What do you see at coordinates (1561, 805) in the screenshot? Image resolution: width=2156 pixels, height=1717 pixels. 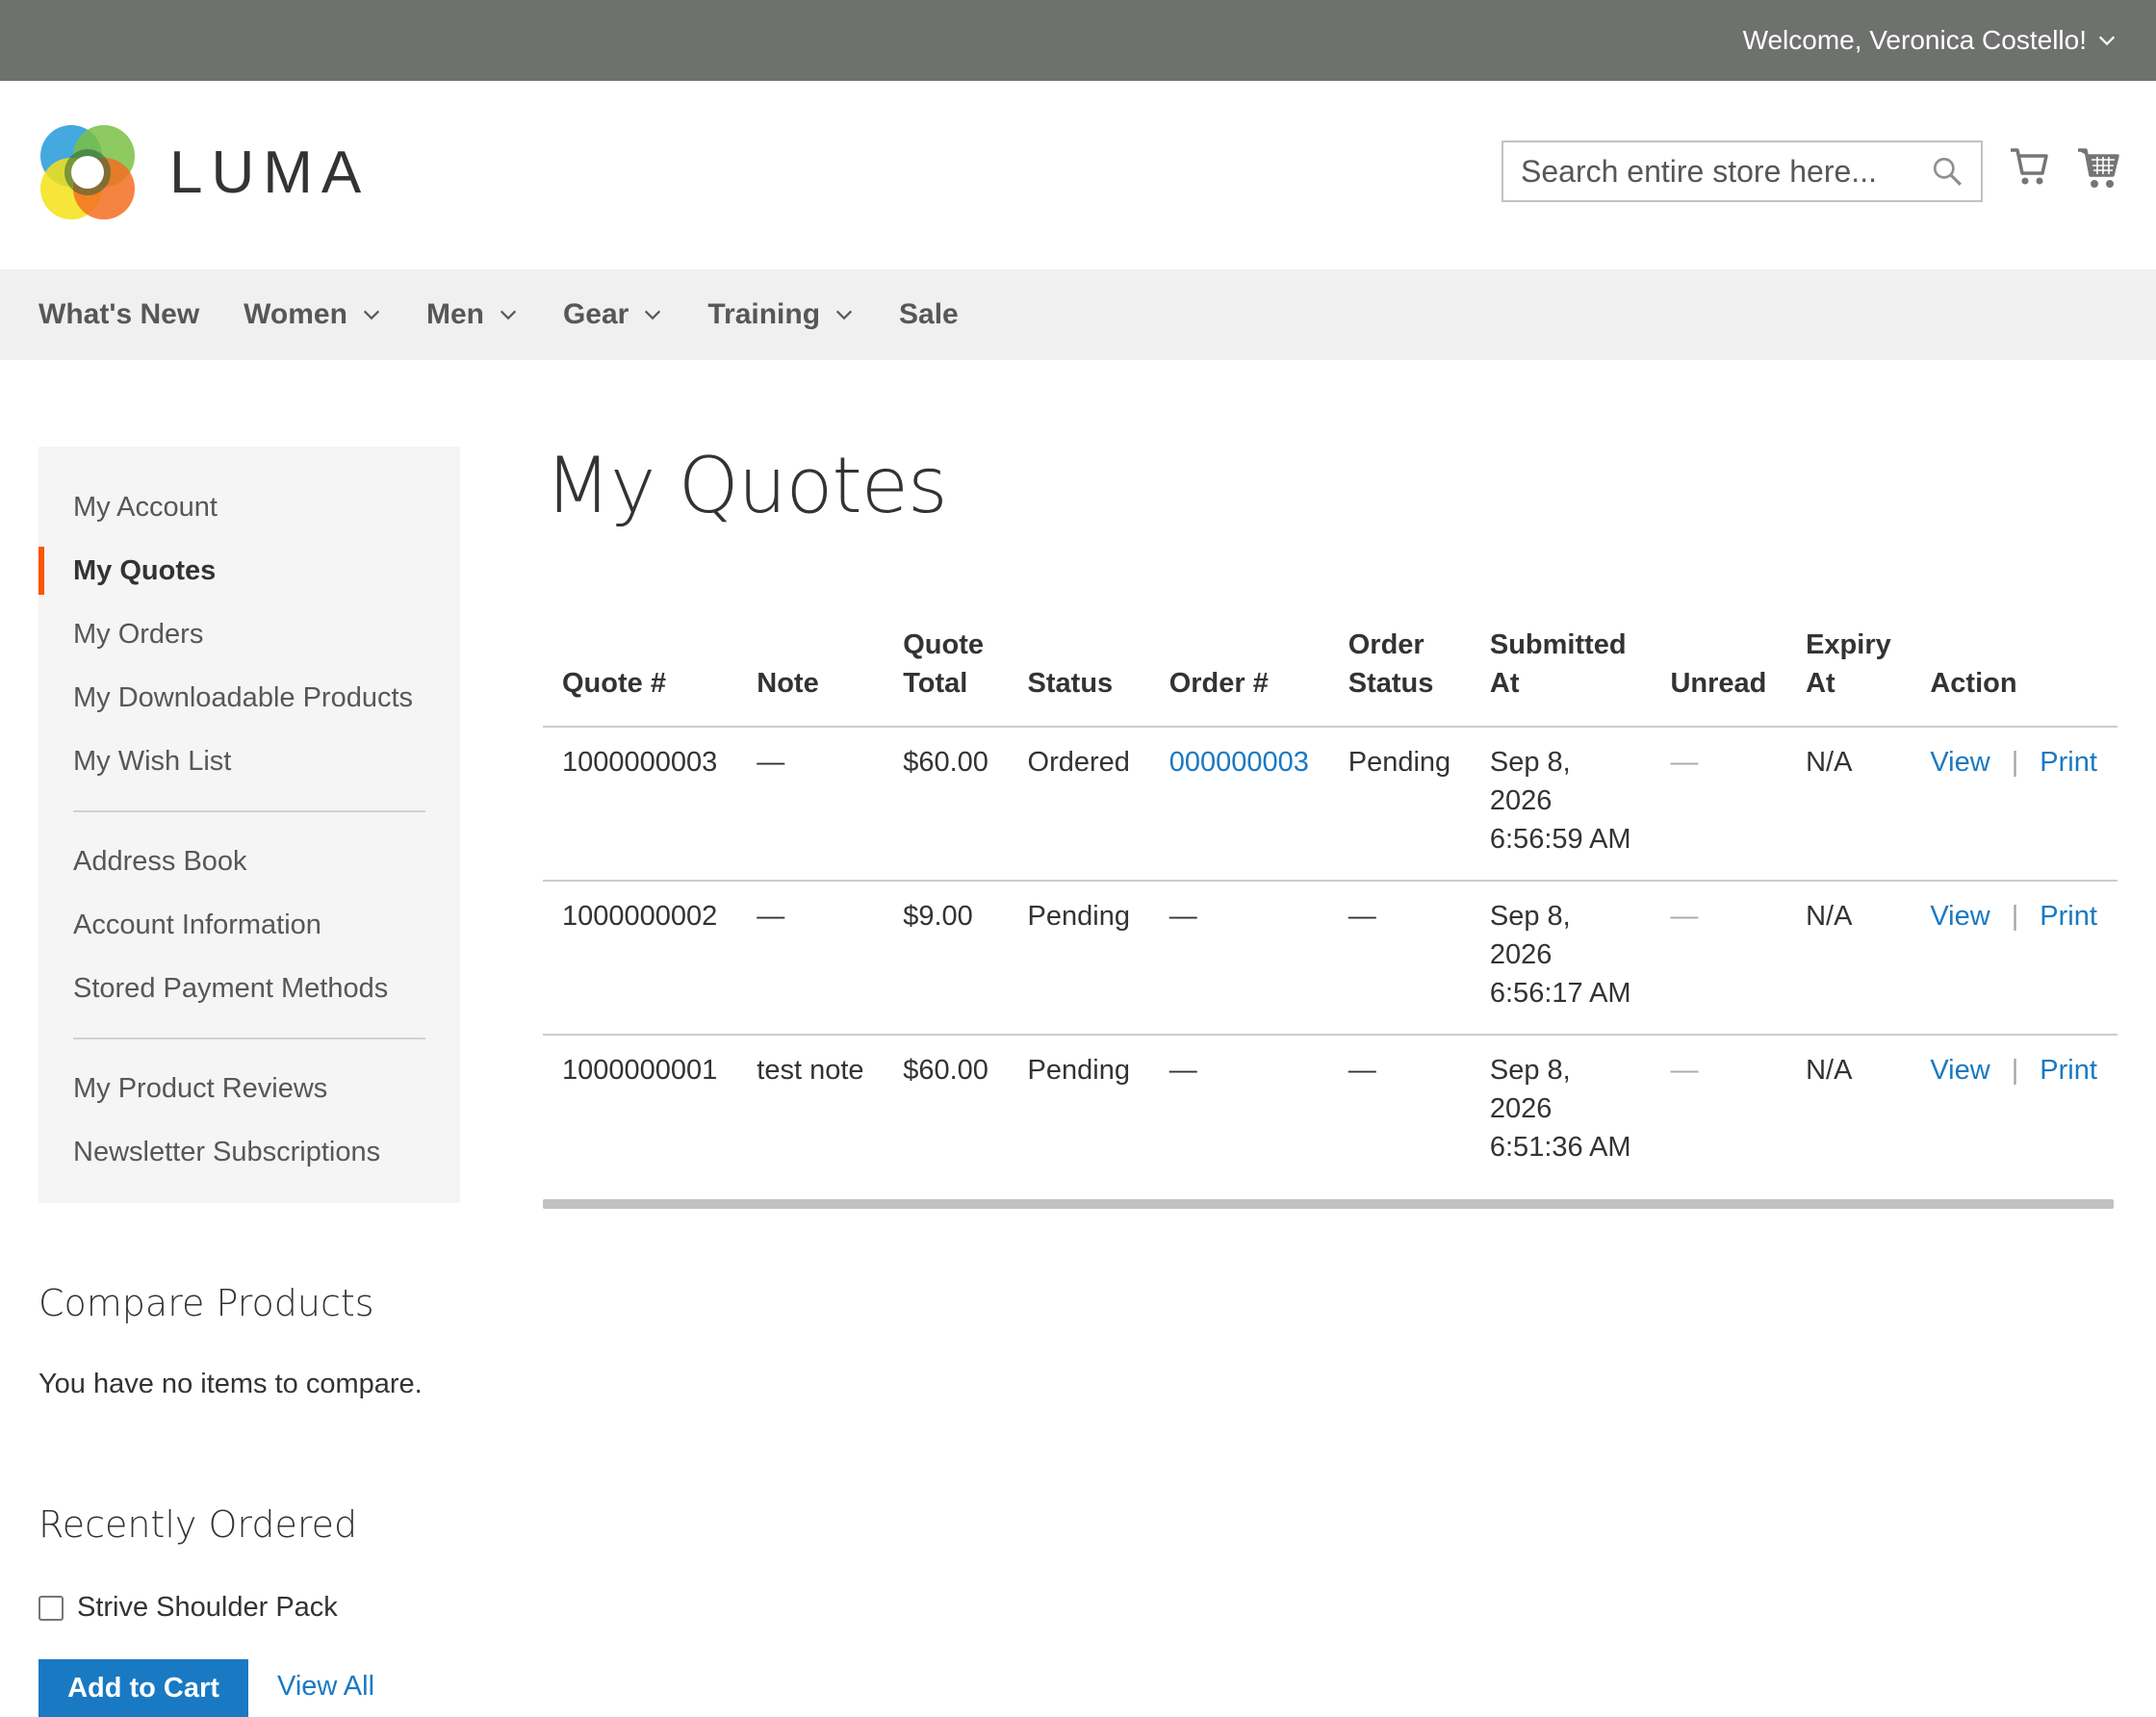 I see `submitted-at-cell: Sep 8, 2026 6:56:59 AM` at bounding box center [1561, 805].